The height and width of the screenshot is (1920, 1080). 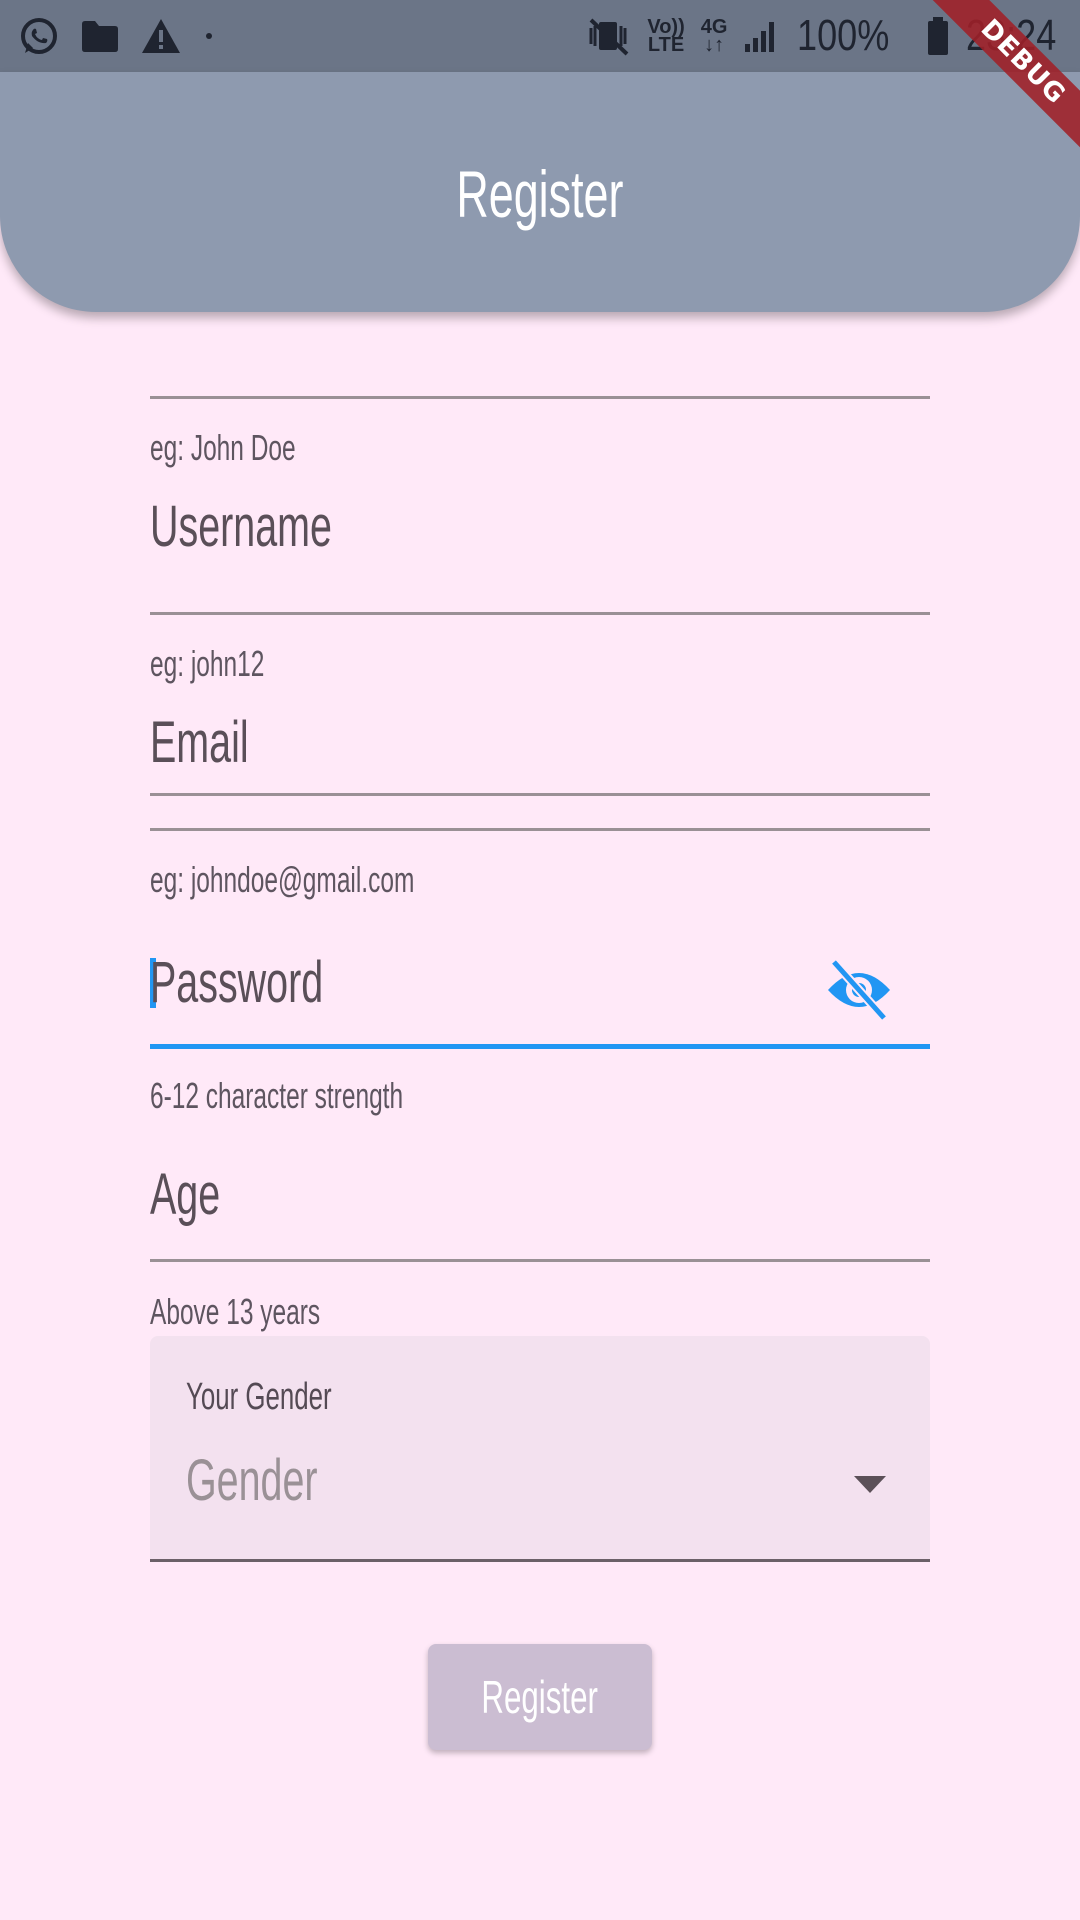 I want to click on username-underline-wrap, so click(x=540, y=614).